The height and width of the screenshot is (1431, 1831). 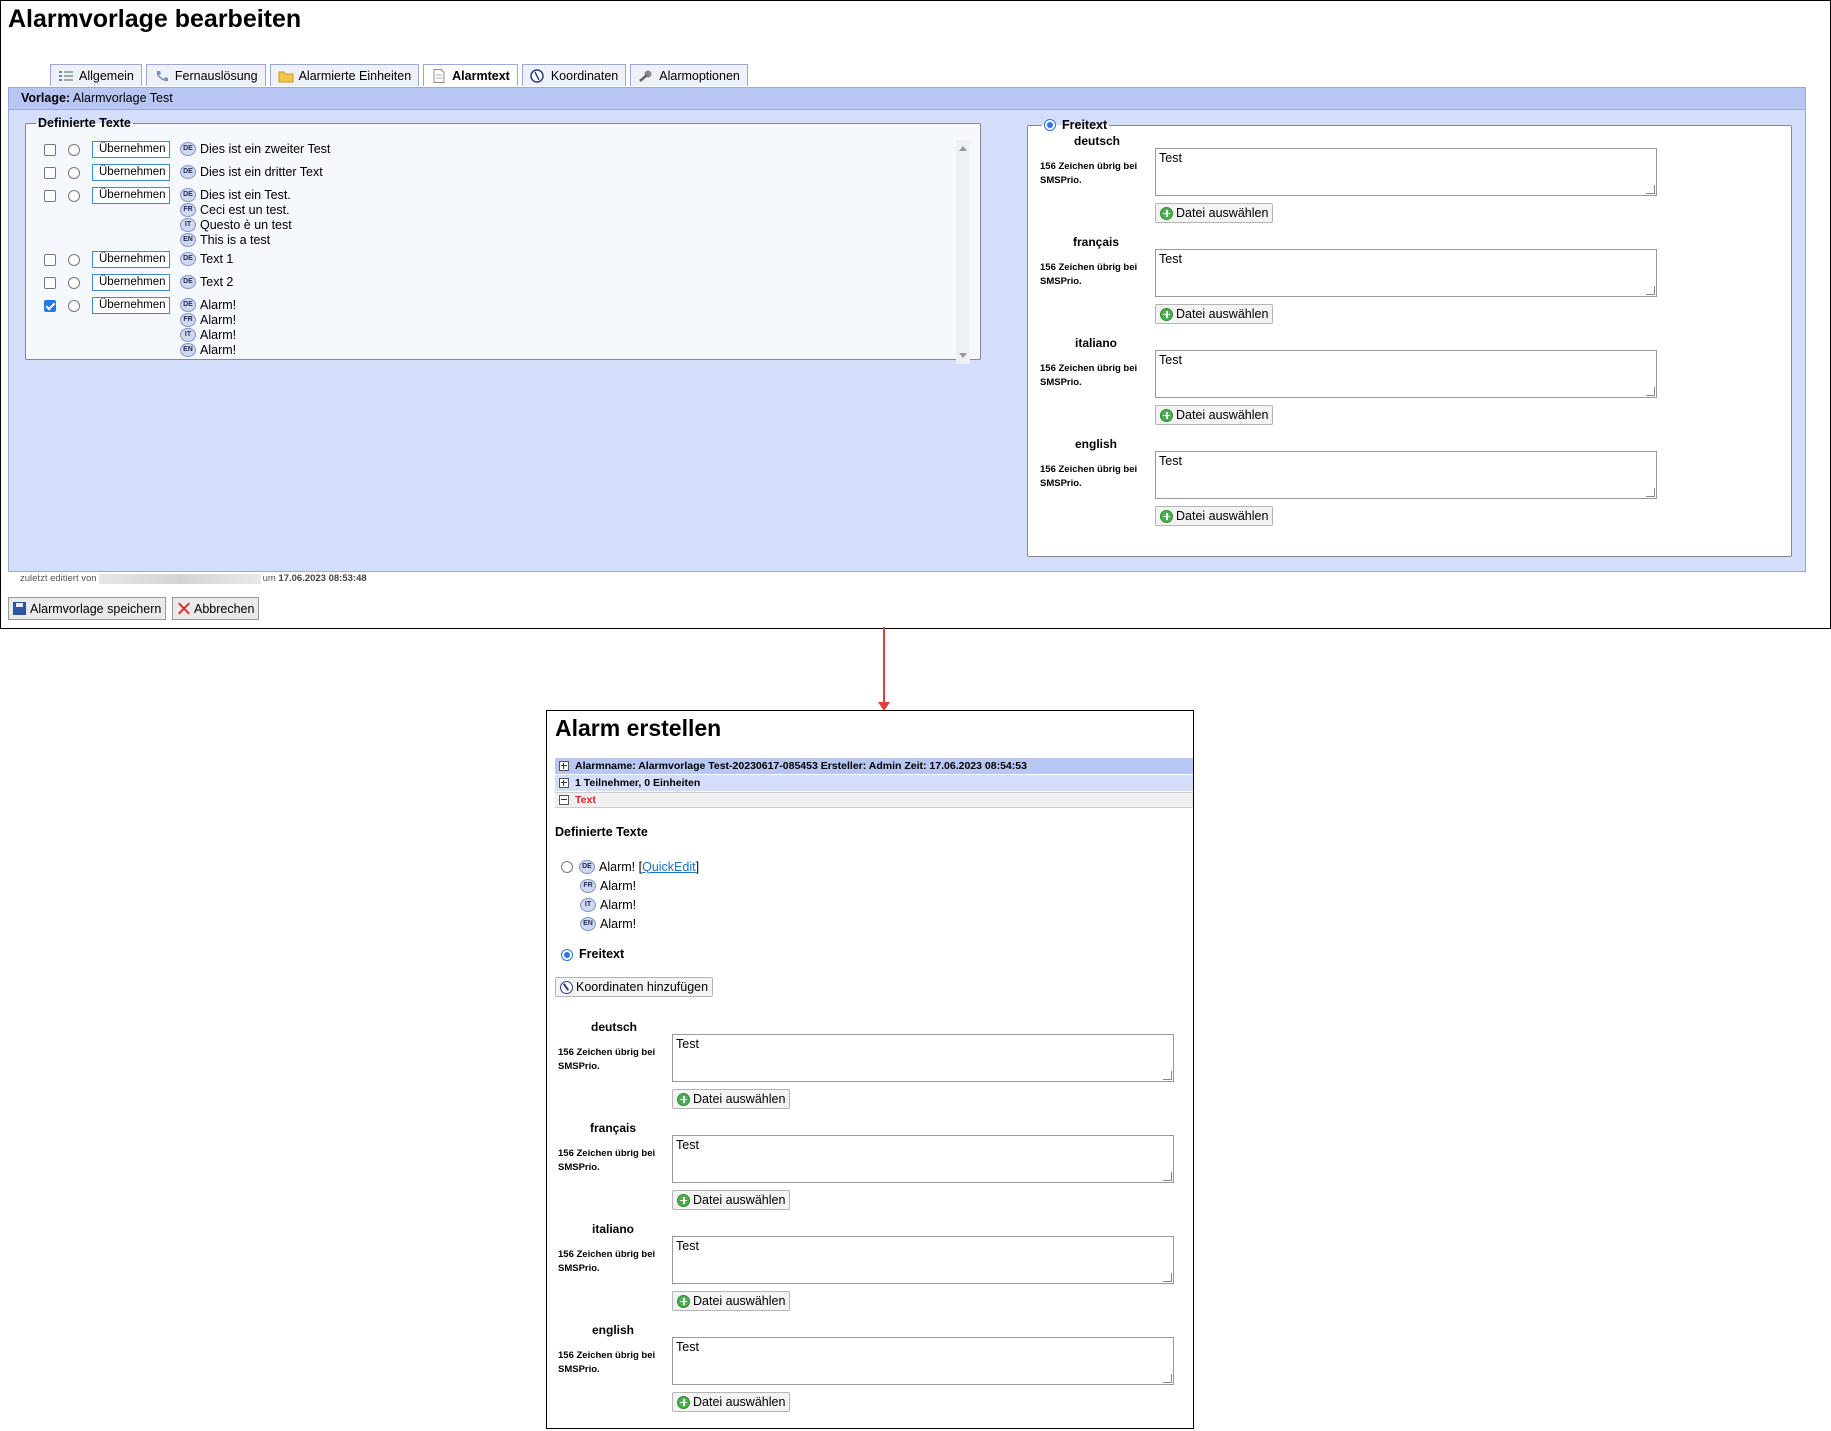 What do you see at coordinates (216, 608) in the screenshot?
I see `cancel-button: Abbrechen` at bounding box center [216, 608].